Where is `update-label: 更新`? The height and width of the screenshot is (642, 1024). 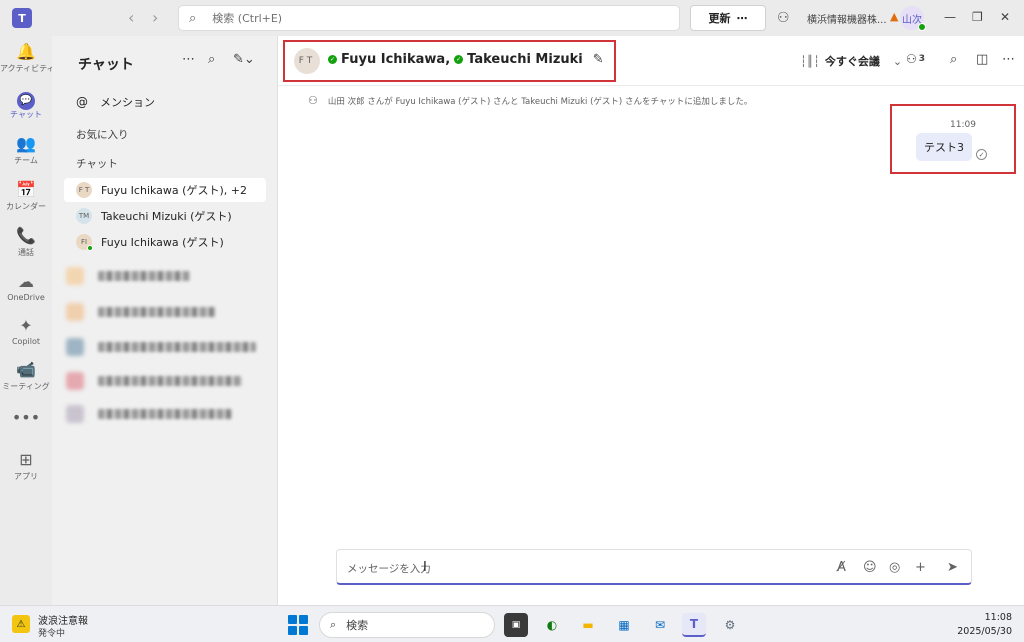 update-label: 更新 is located at coordinates (719, 18).